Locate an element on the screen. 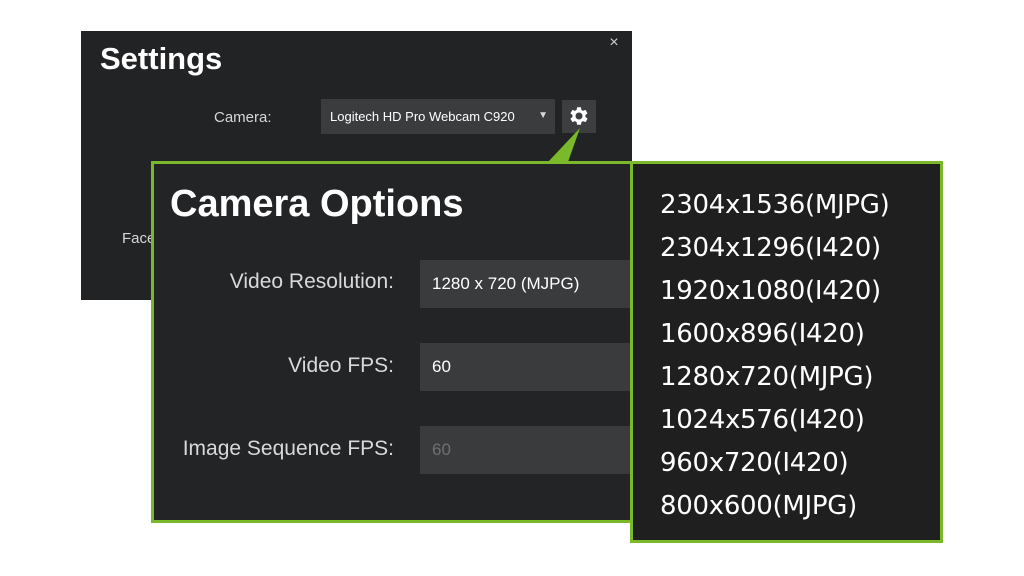 The height and width of the screenshot is (576, 1024). resolution-option: 1024x576(I420) is located at coordinates (762, 420).